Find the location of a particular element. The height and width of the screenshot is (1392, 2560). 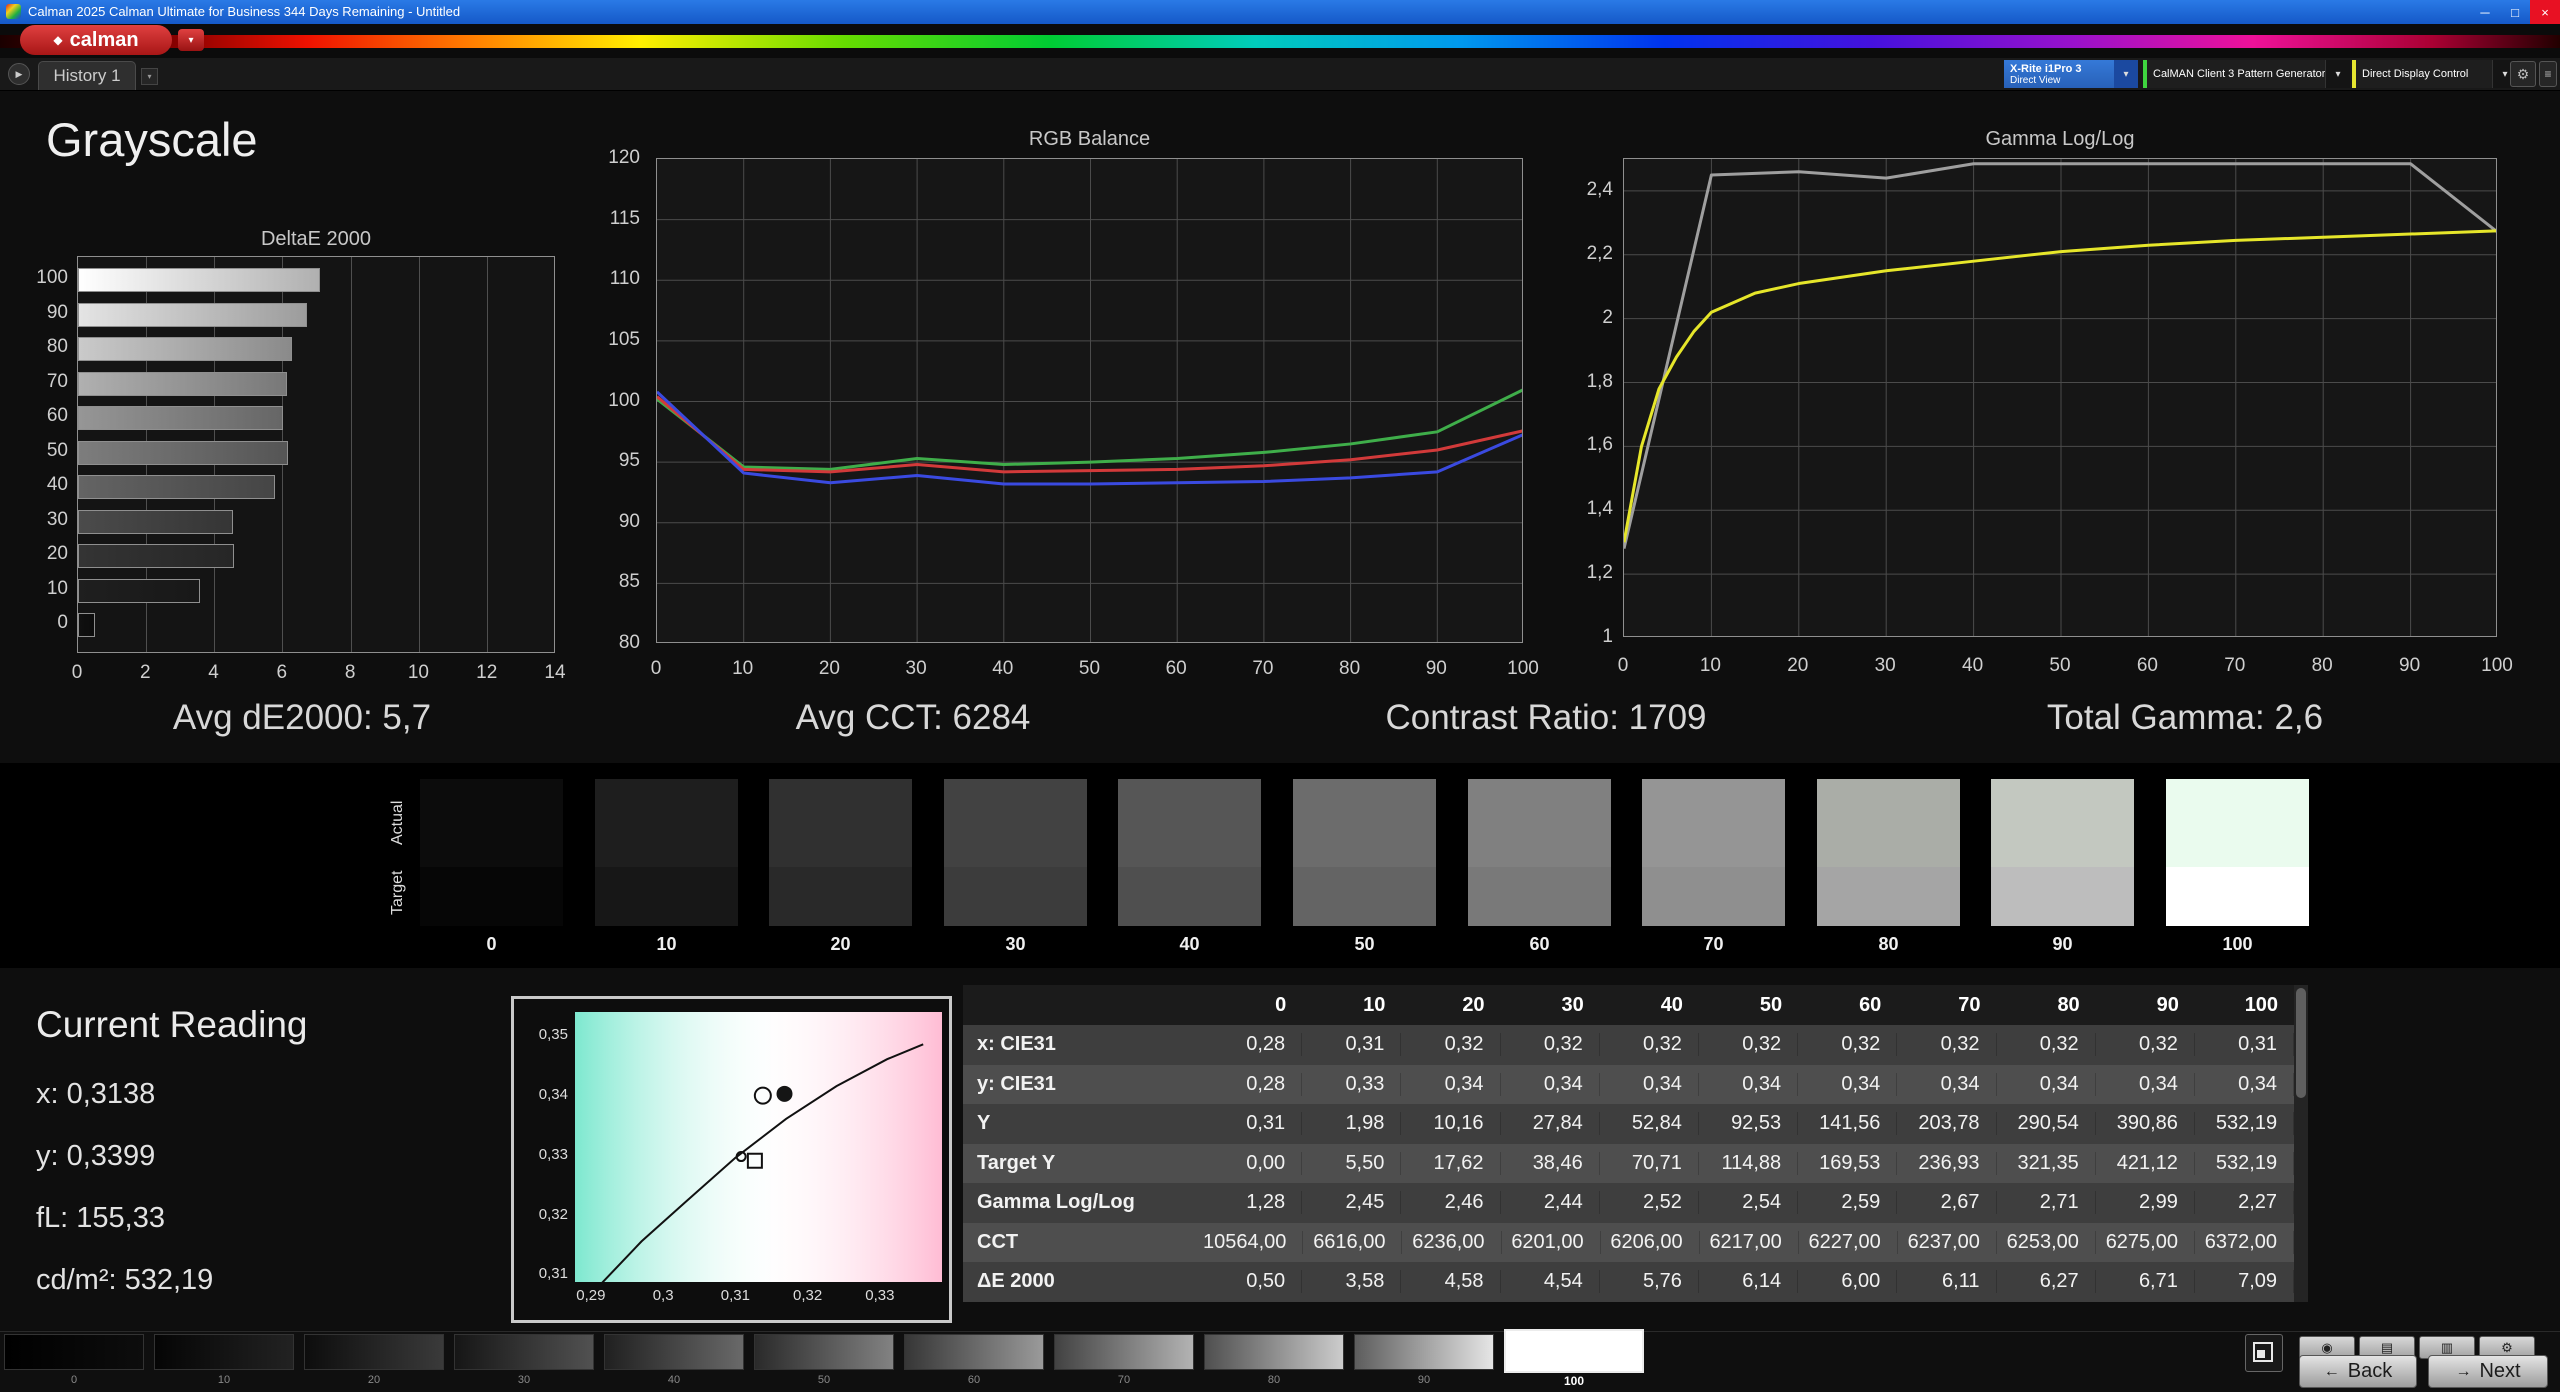

back-button: ← Back is located at coordinates (2358, 1371).